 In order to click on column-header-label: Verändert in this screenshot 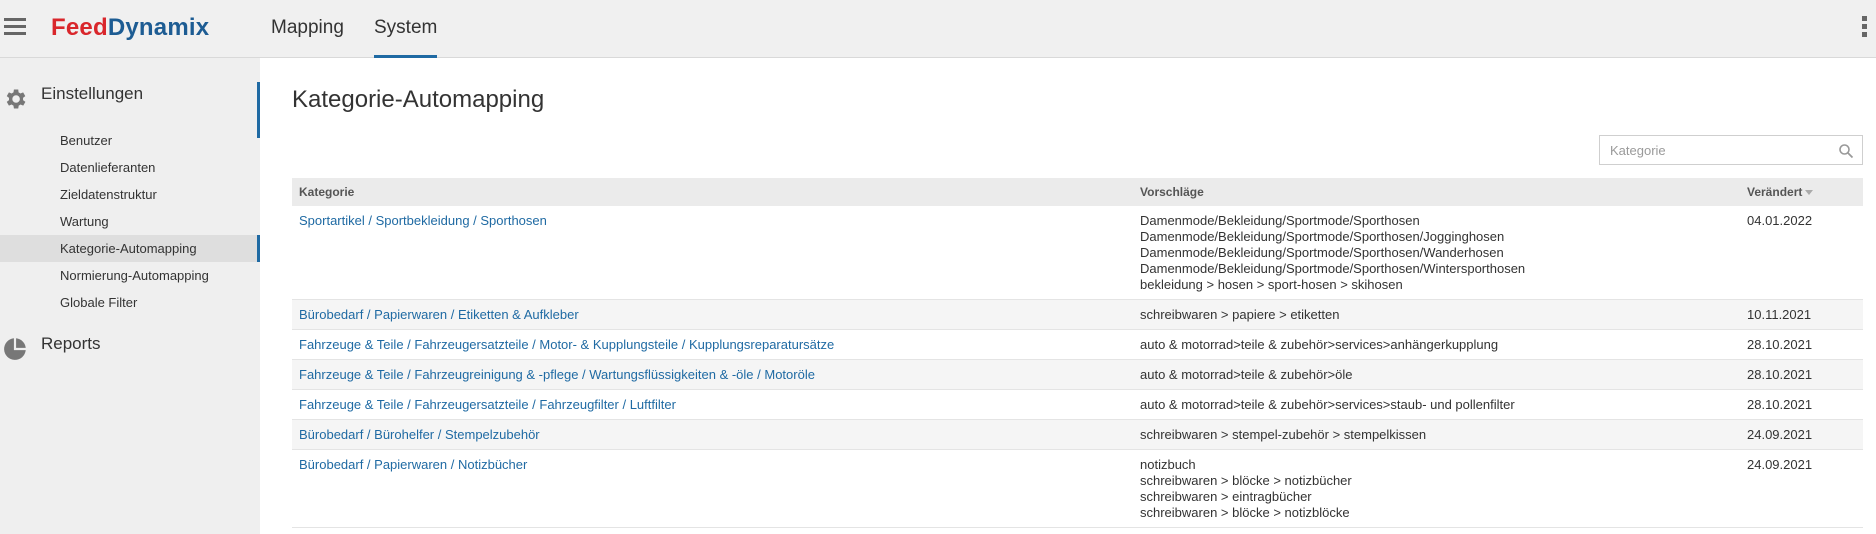, I will do `click(1775, 192)`.